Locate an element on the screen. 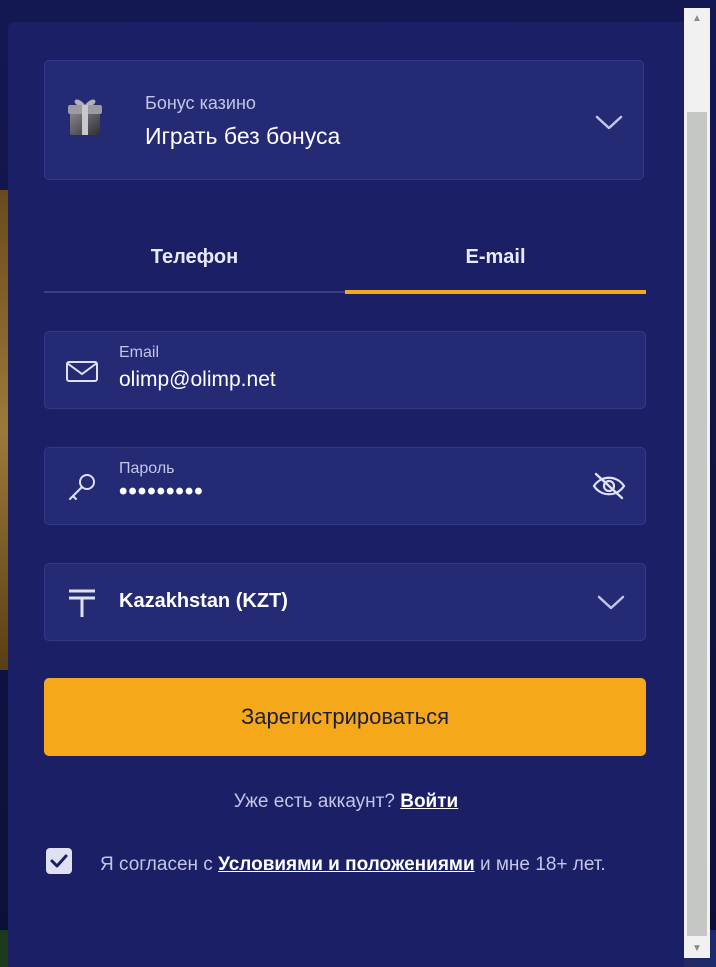 The width and height of the screenshot is (716, 967). password-label: Пароль is located at coordinates (147, 468).